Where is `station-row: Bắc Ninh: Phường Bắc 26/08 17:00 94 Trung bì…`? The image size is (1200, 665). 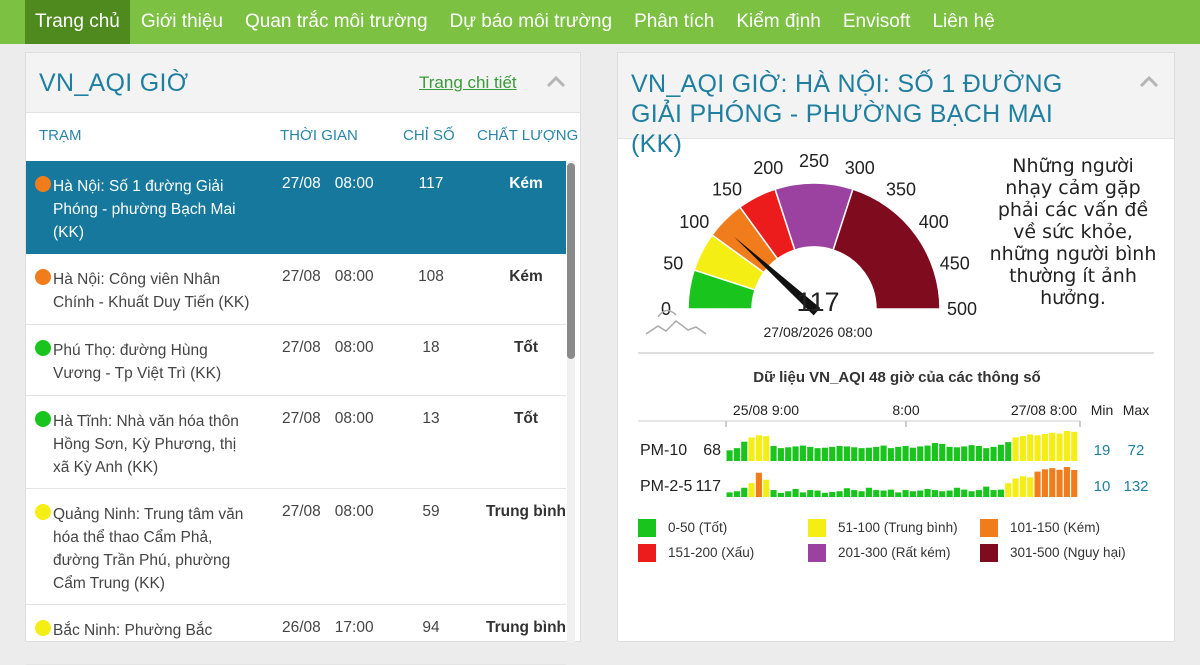
station-row: Bắc Ninh: Phường Bắc 26/08 17:00 94 Trung bì… is located at coordinates (296, 635).